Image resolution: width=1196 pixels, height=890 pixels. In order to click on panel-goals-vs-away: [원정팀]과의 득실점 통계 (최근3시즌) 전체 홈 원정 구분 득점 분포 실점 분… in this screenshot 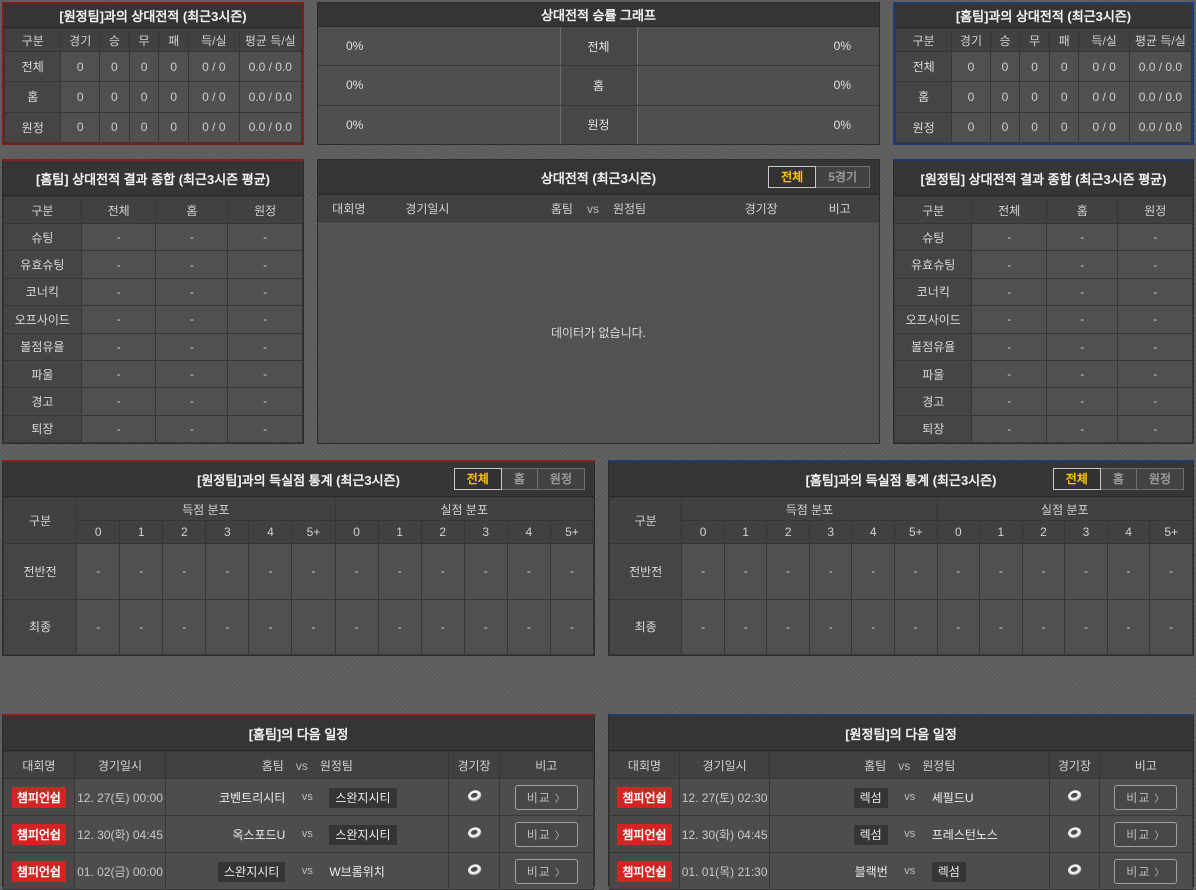, I will do `click(298, 558)`.